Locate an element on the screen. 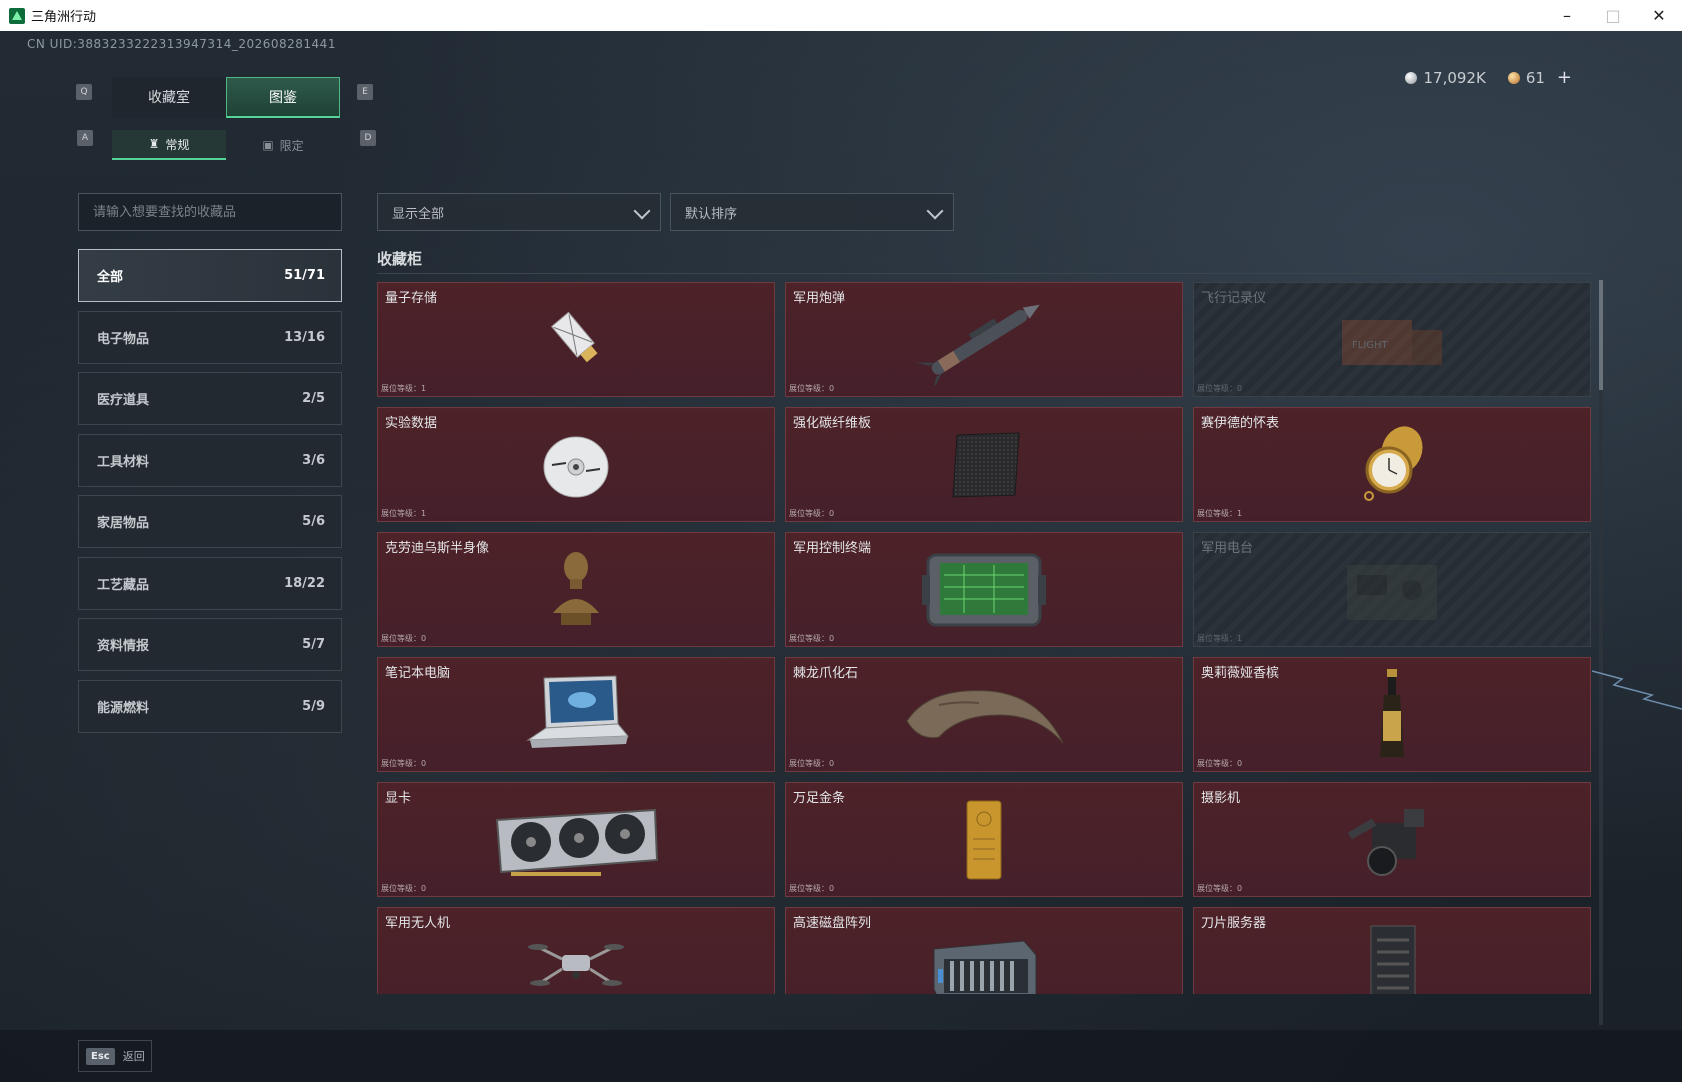 The height and width of the screenshot is (1082, 1682). search-box is located at coordinates (210, 212).